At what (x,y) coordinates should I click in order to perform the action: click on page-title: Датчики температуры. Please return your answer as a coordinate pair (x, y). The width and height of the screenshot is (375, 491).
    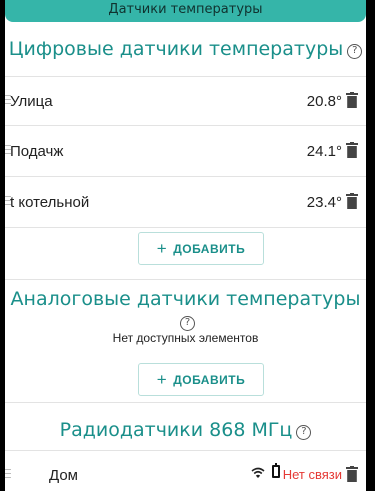
    Looking at the image, I should click on (185, 9).